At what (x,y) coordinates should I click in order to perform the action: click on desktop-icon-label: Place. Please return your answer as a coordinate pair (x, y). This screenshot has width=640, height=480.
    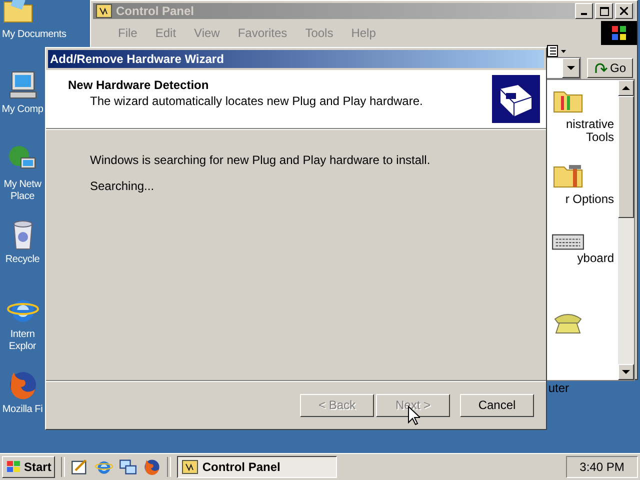
    Looking at the image, I should click on (22, 197).